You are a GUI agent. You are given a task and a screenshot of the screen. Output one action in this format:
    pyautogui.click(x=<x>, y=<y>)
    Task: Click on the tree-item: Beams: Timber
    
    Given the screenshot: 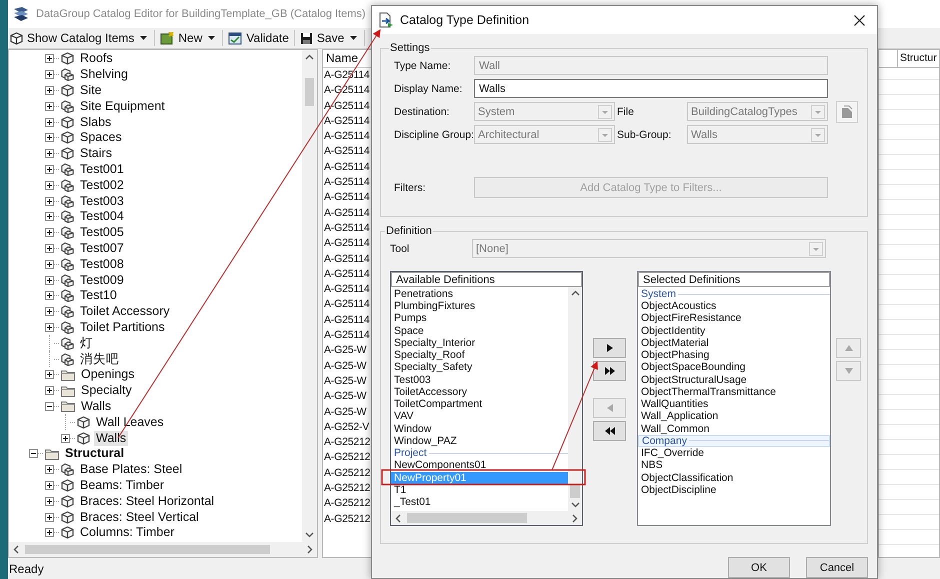 What is the action you would take?
    pyautogui.click(x=122, y=485)
    